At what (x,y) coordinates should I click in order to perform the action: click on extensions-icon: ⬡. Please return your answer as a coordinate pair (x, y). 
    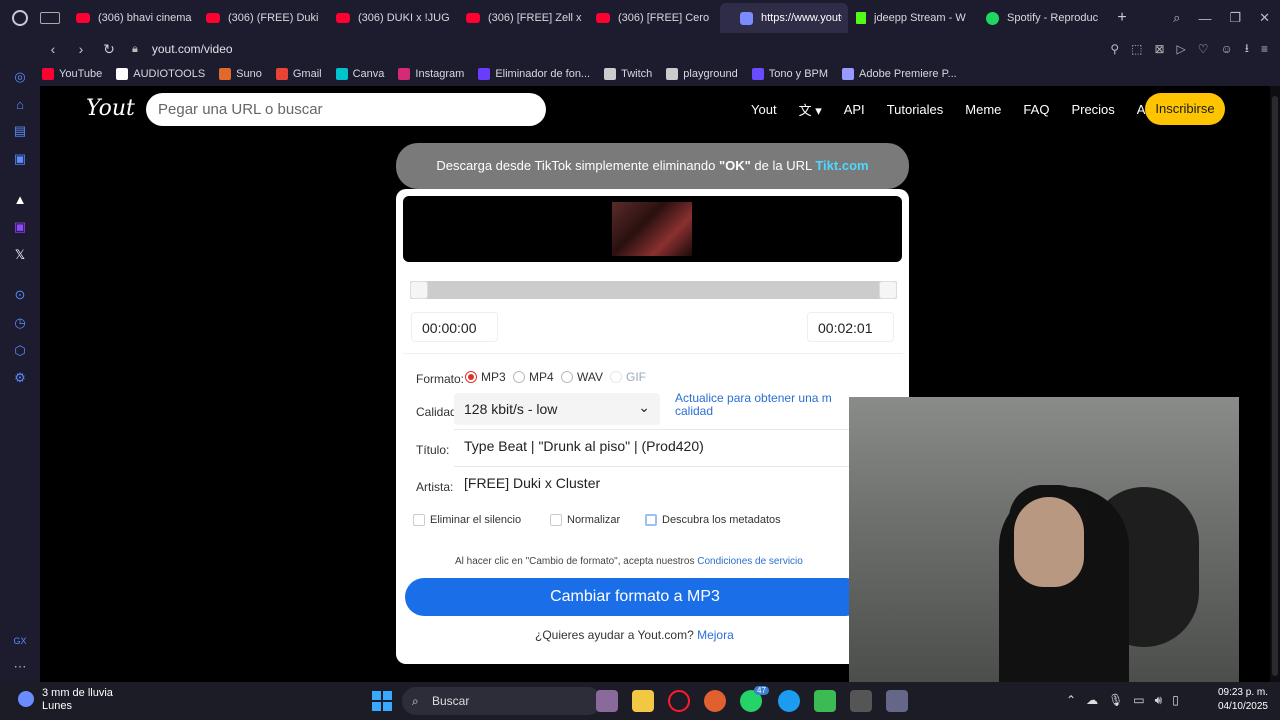
    Looking at the image, I should click on (20, 351).